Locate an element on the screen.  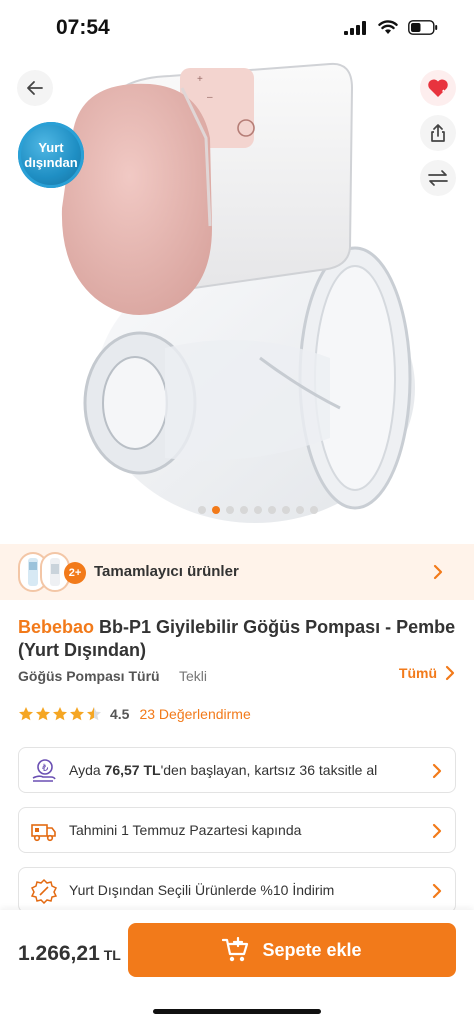
heart-icon is located at coordinates (438, 88).